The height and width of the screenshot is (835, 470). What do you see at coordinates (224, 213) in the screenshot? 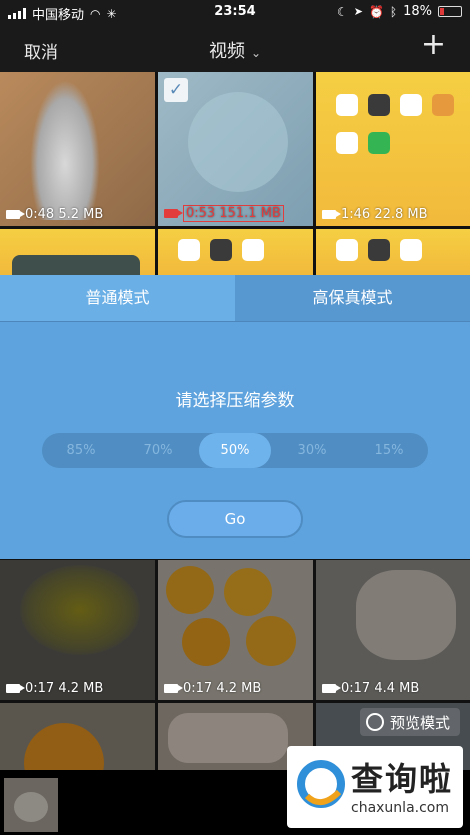
I see `video-meta: 0:53 151.1 MB` at bounding box center [224, 213].